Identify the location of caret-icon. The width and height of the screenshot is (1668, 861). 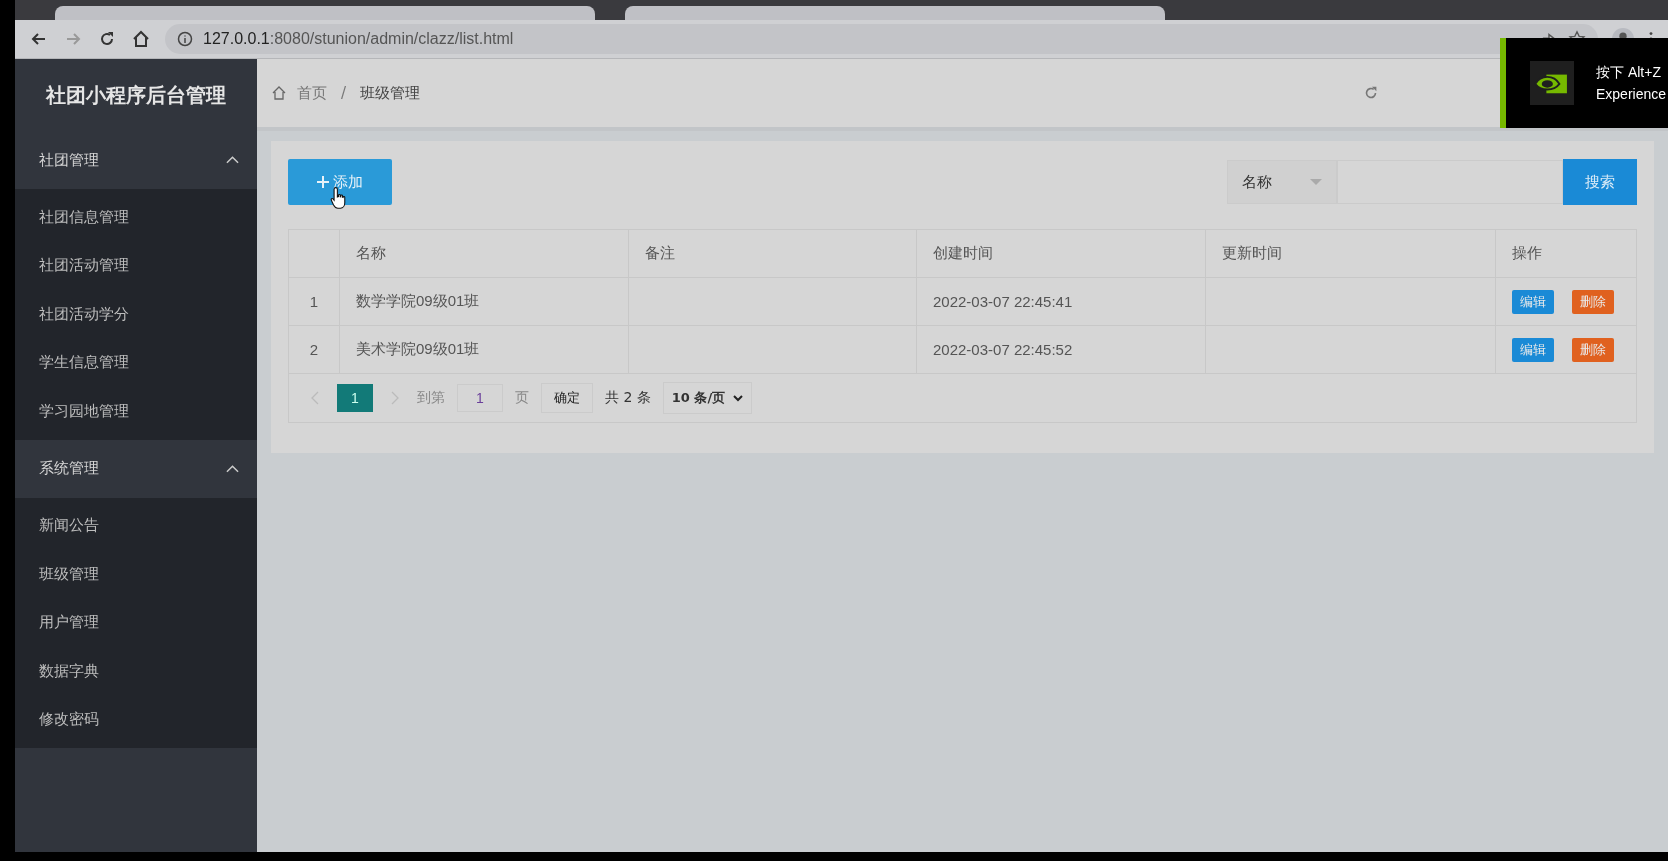
(1316, 182).